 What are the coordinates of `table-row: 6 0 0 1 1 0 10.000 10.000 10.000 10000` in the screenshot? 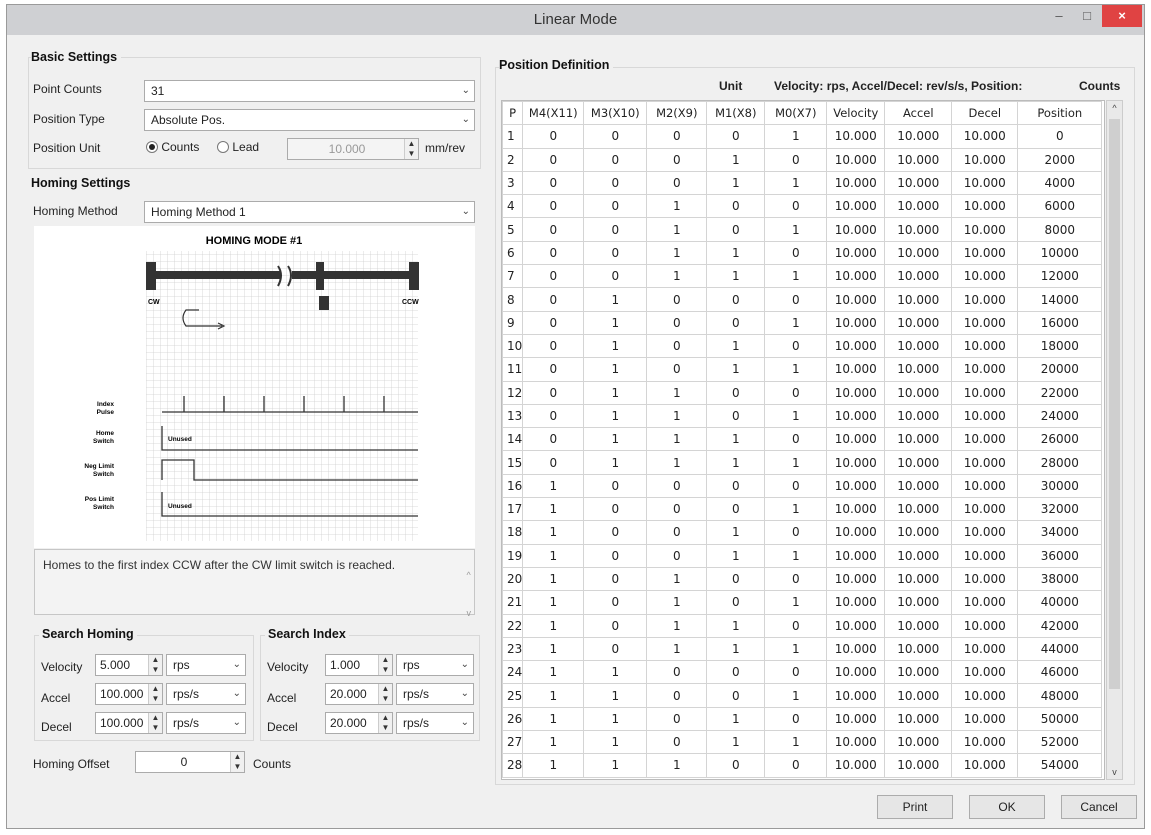 It's located at (802, 253).